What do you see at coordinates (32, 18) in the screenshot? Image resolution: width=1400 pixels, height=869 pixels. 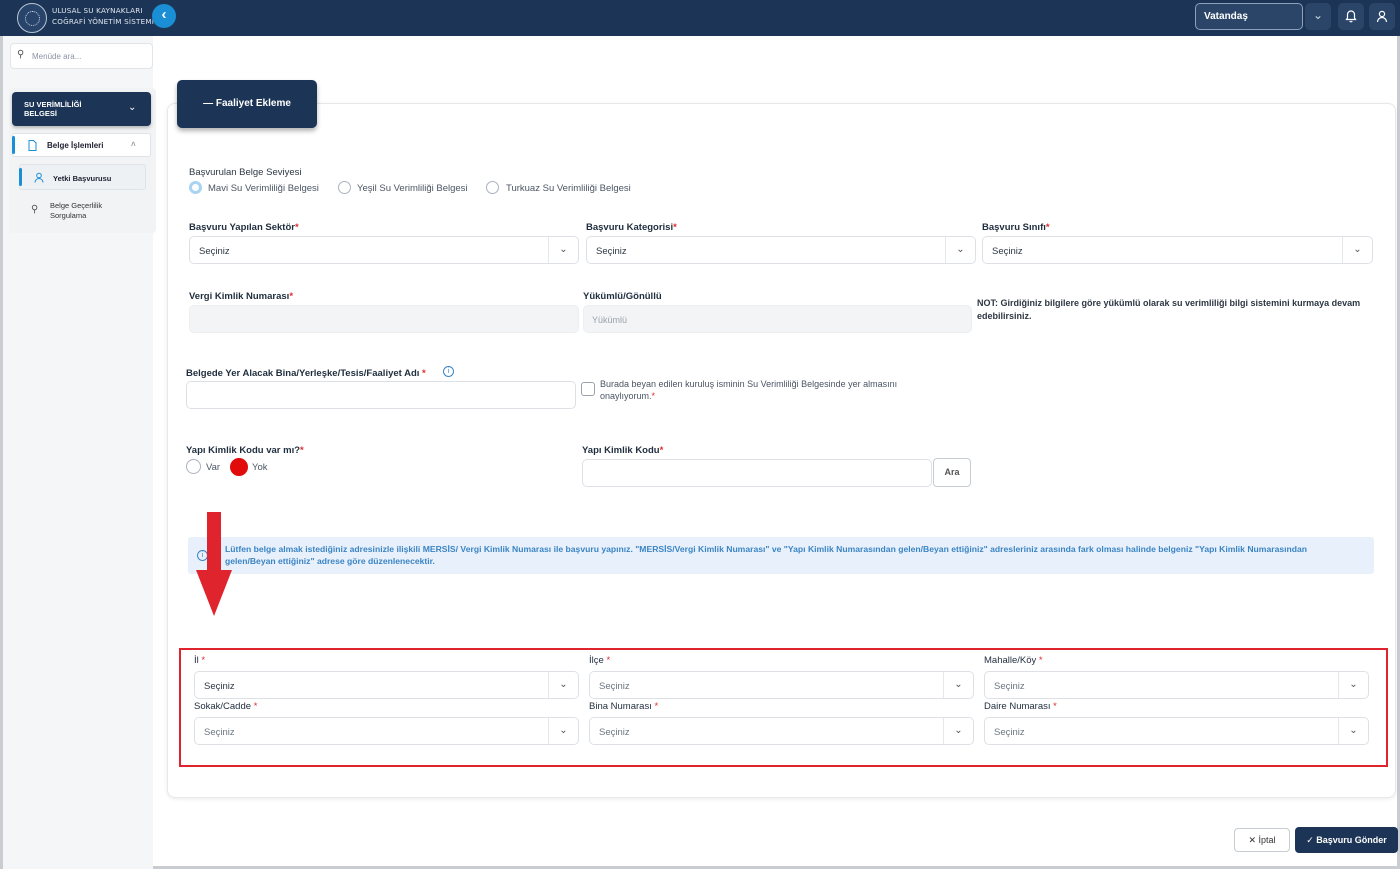 I see `ministry-logo` at bounding box center [32, 18].